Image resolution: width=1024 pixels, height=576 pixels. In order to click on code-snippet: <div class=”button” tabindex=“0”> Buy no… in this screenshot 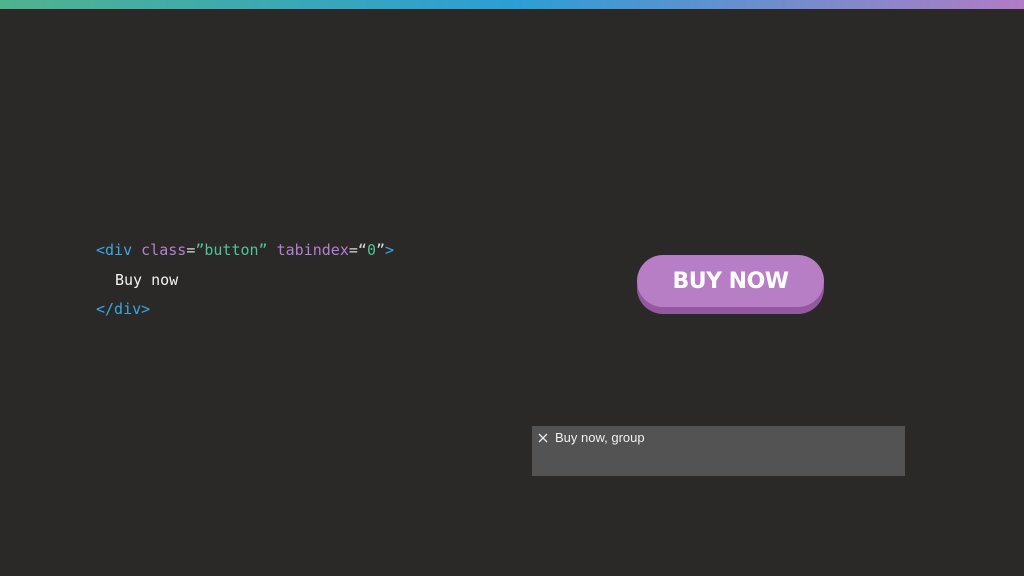, I will do `click(245, 280)`.